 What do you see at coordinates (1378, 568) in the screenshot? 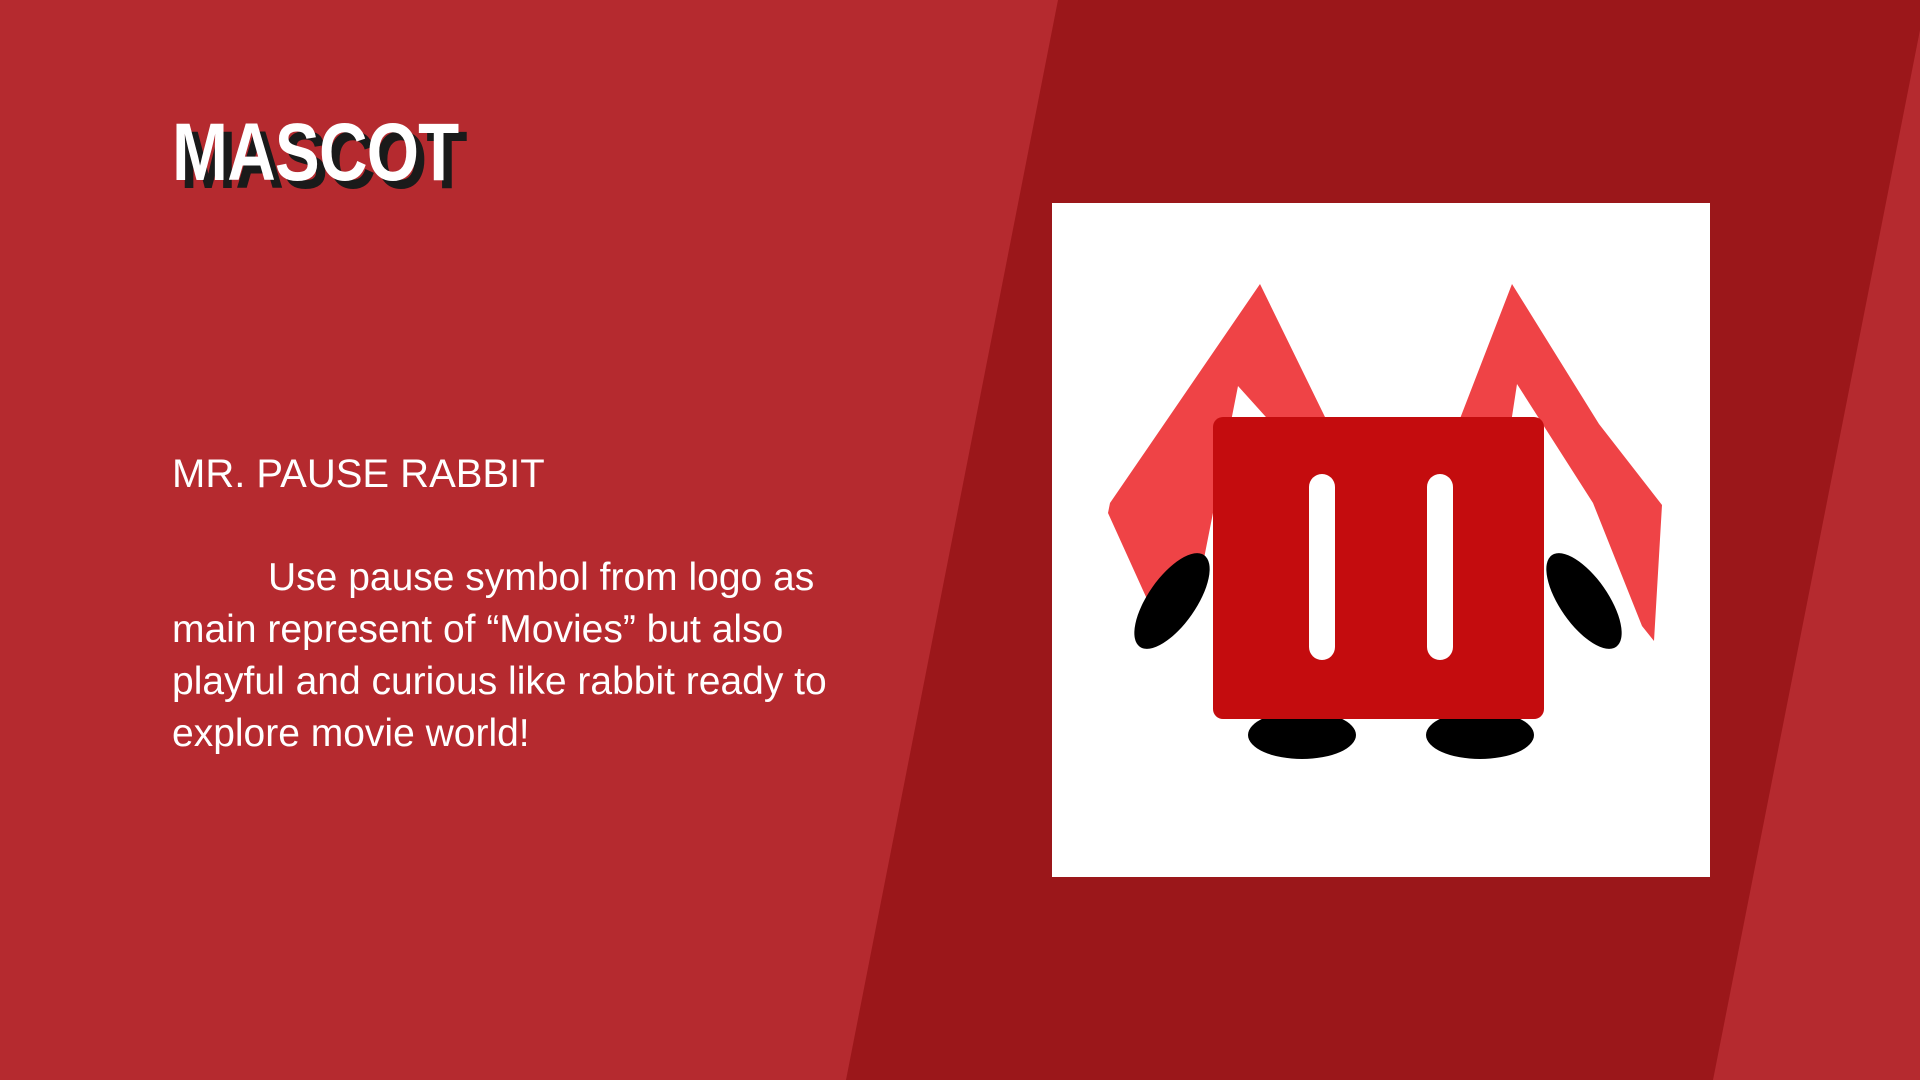
I see `mascot-body` at bounding box center [1378, 568].